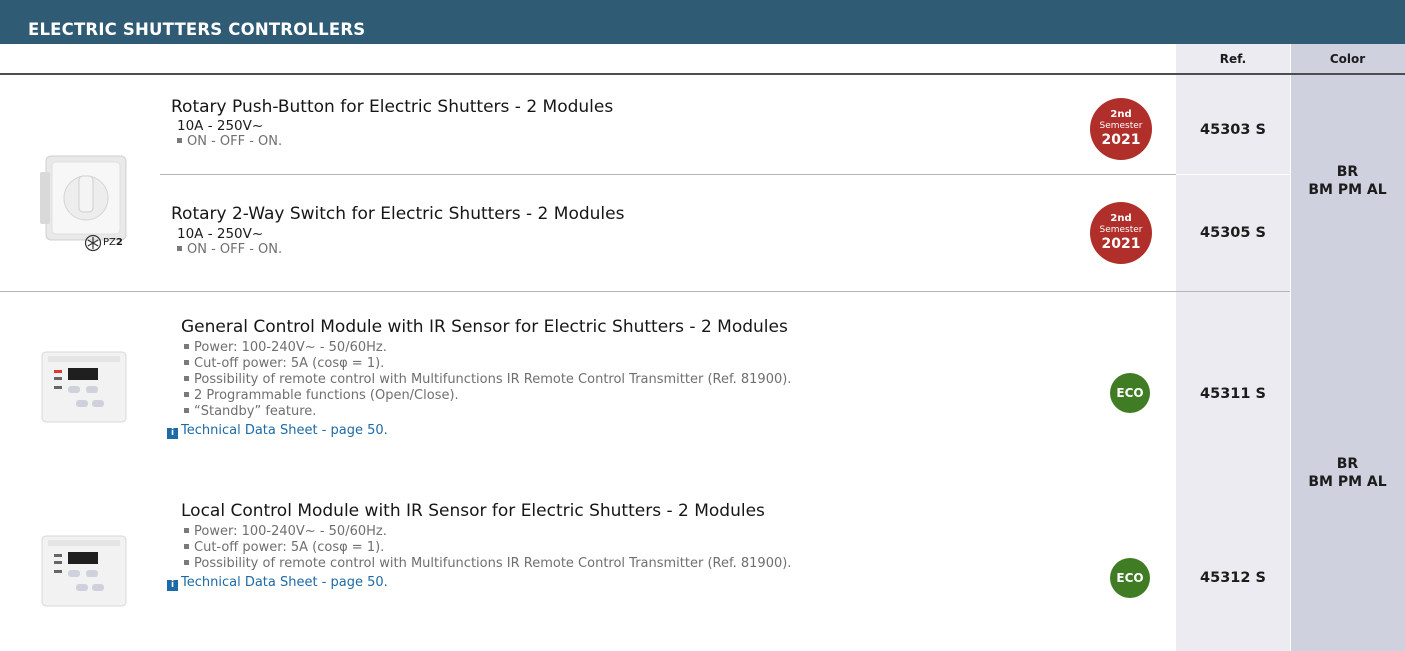  I want to click on column-separator, so click(1290, 347).